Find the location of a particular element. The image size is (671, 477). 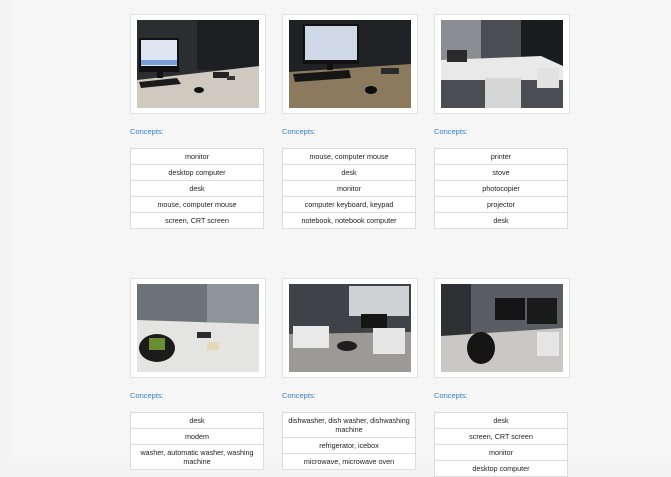

concept-item: microwave, microwave oven is located at coordinates (349, 462).